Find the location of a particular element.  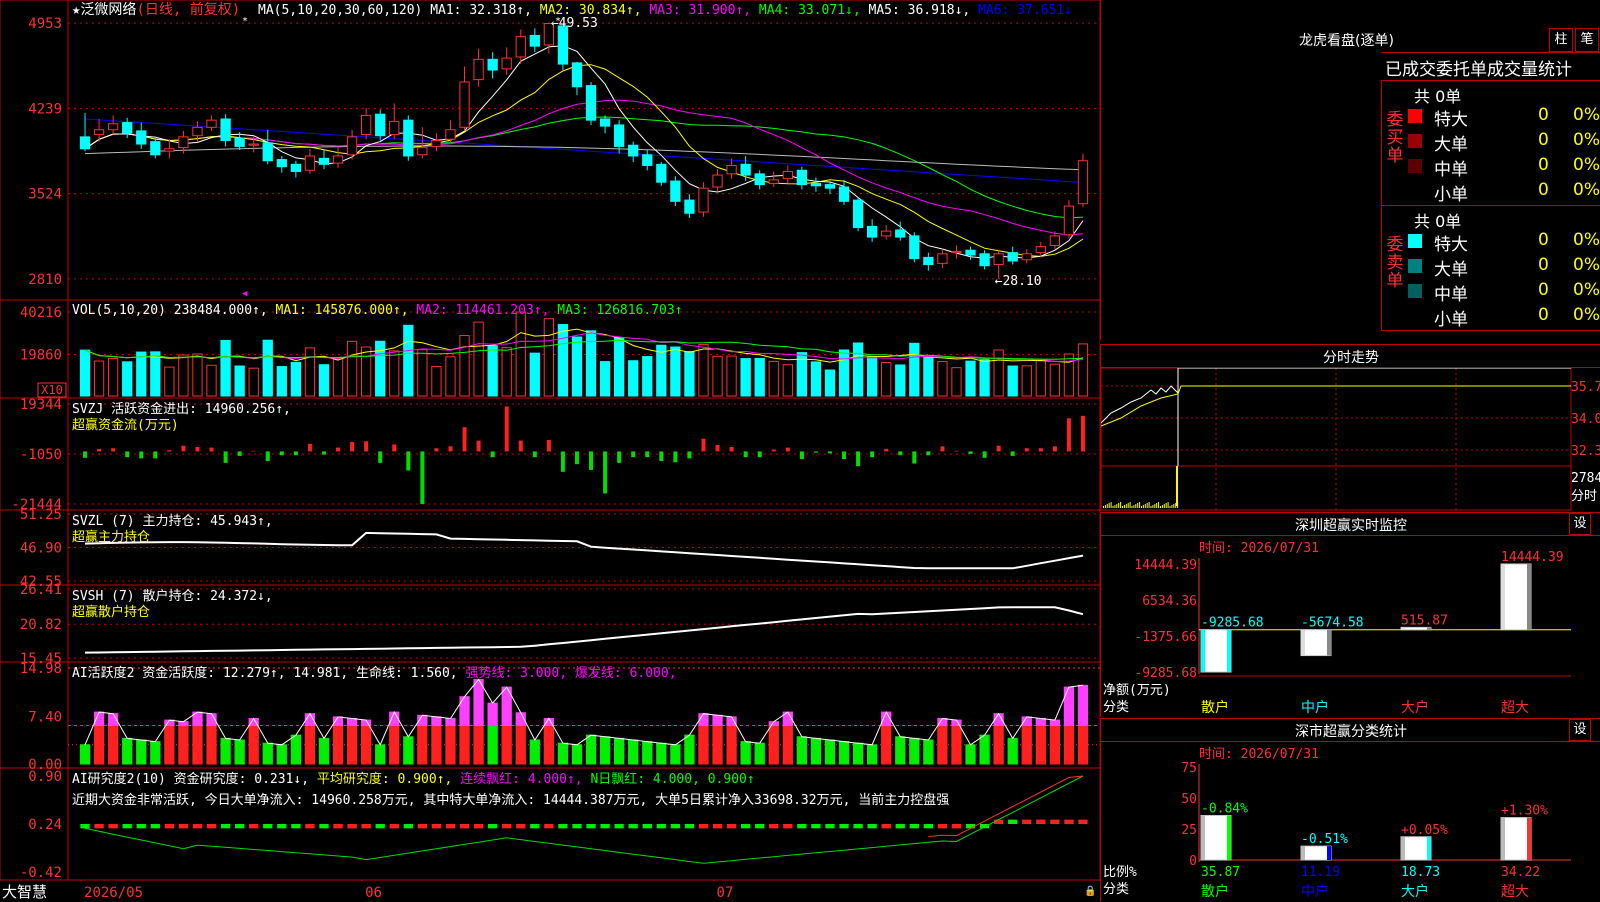

monitor-title: 深圳超赢实时监控 is located at coordinates (1351, 526).